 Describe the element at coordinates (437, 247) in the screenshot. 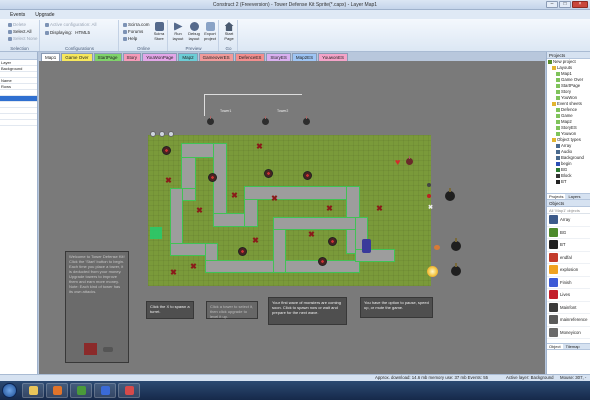

I see `arrow-object` at that location.